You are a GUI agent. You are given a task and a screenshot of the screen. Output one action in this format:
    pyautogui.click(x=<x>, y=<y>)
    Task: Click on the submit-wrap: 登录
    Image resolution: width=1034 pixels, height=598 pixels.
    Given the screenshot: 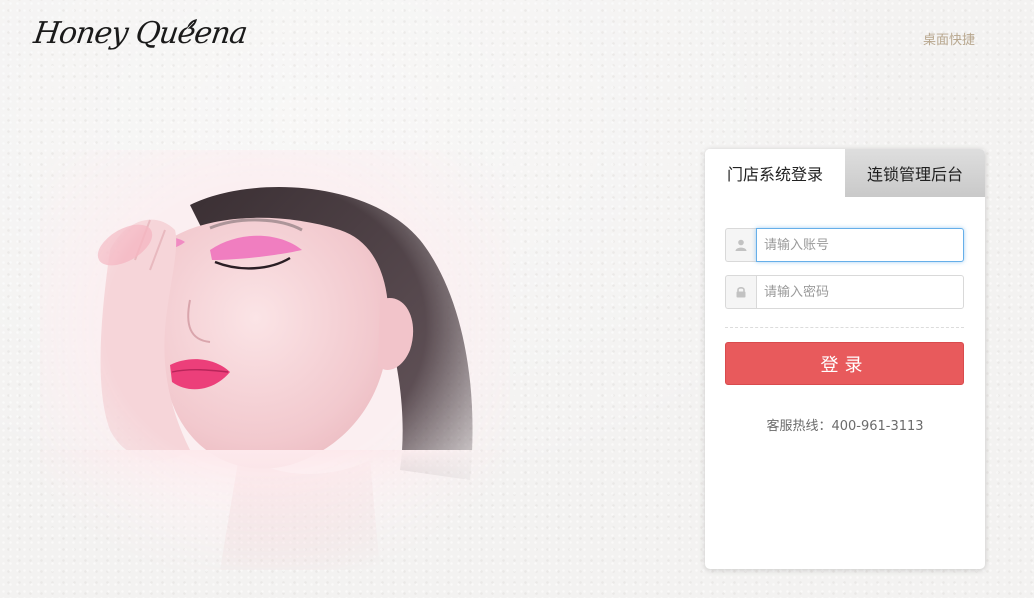 What is the action you would take?
    pyautogui.click(x=845, y=363)
    